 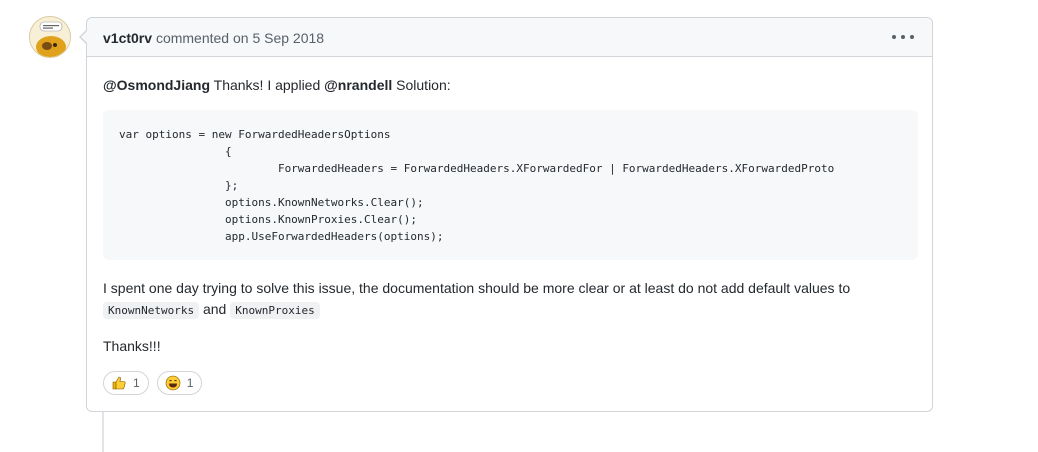 I want to click on mention-link: @nrandell, so click(x=358, y=85).